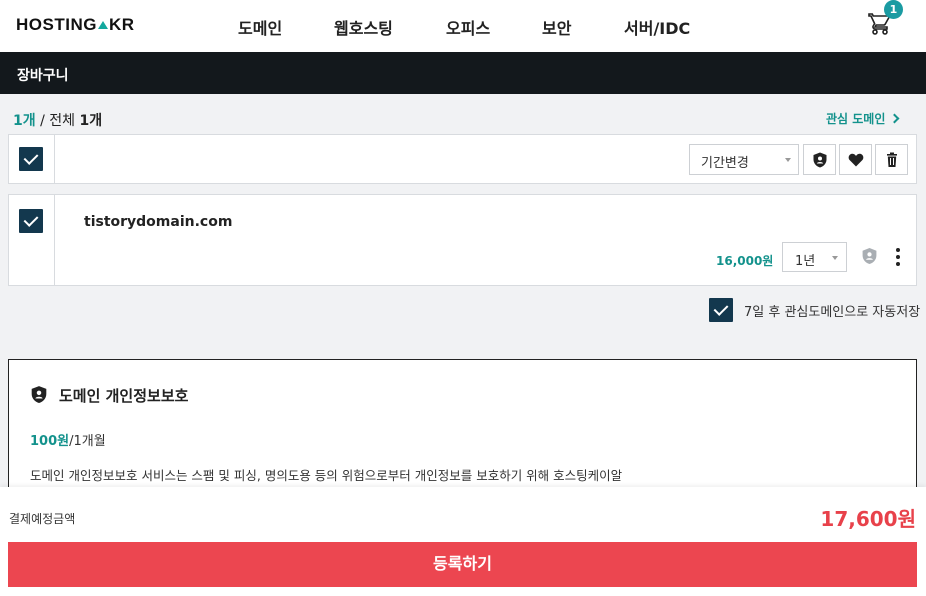 This screenshot has width=926, height=596. What do you see at coordinates (725, 163) in the screenshot?
I see `period-change-label: 기간변경` at bounding box center [725, 163].